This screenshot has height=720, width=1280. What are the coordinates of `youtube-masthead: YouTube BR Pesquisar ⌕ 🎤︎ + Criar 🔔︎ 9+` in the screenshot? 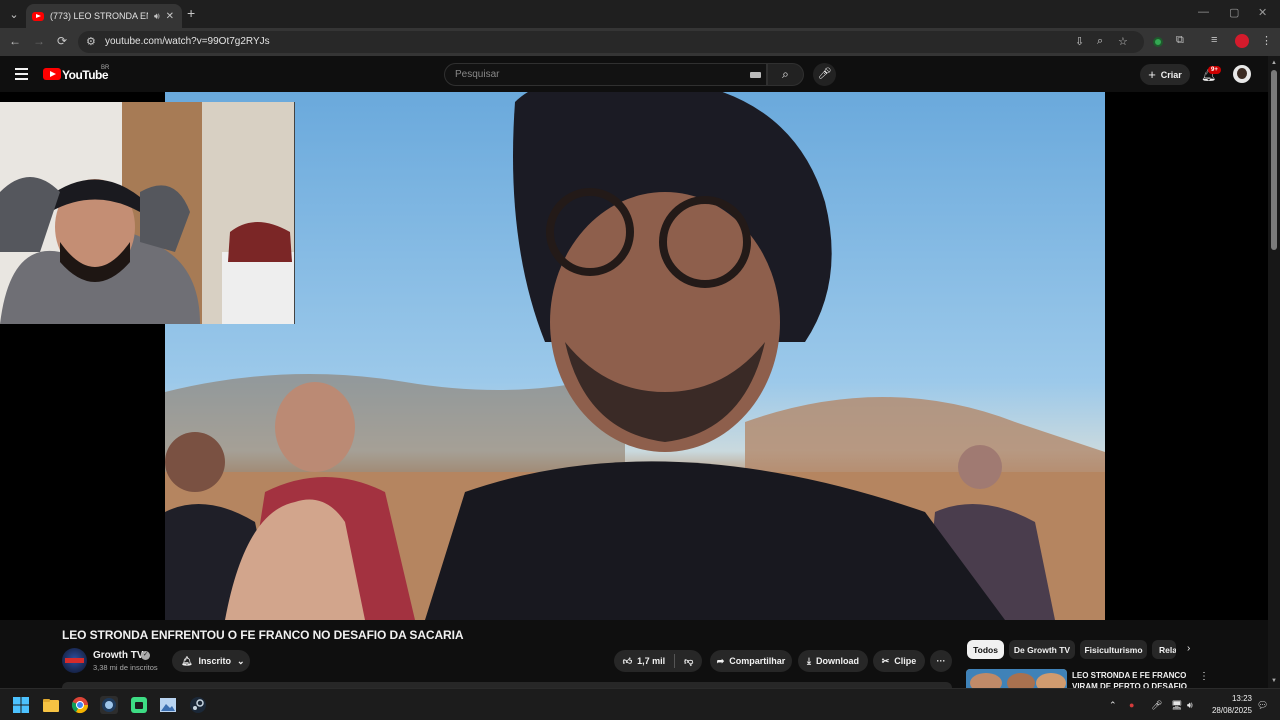 It's located at (640, 74).